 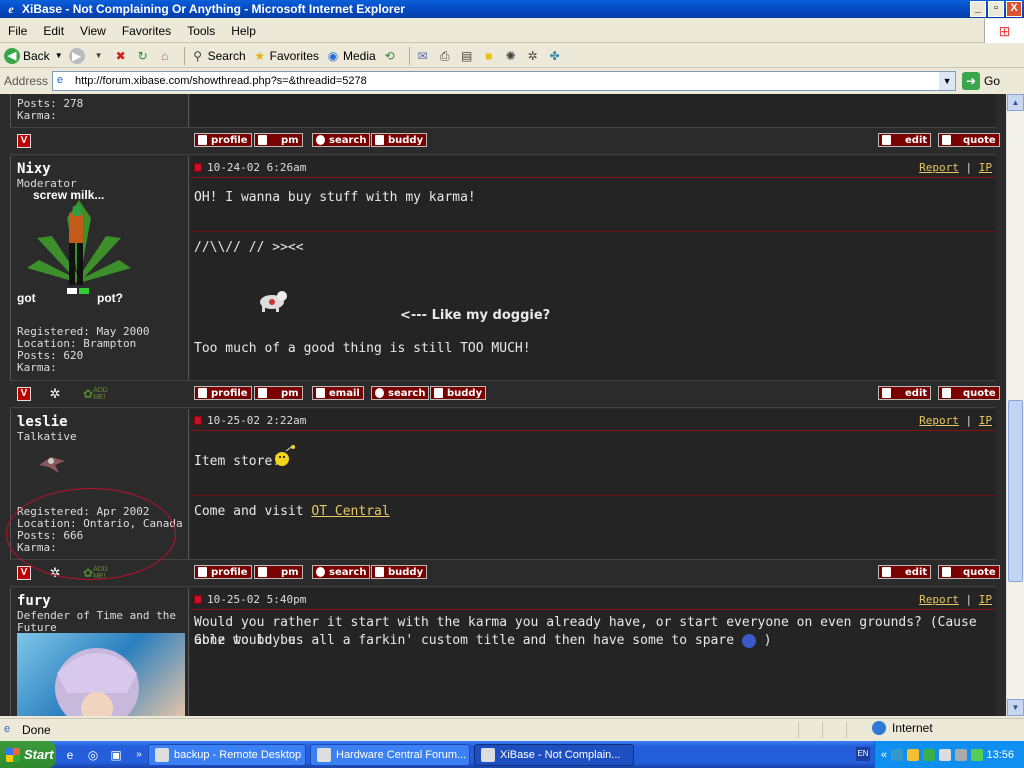 I want to click on tray-app-icon, so click(x=913, y=754).